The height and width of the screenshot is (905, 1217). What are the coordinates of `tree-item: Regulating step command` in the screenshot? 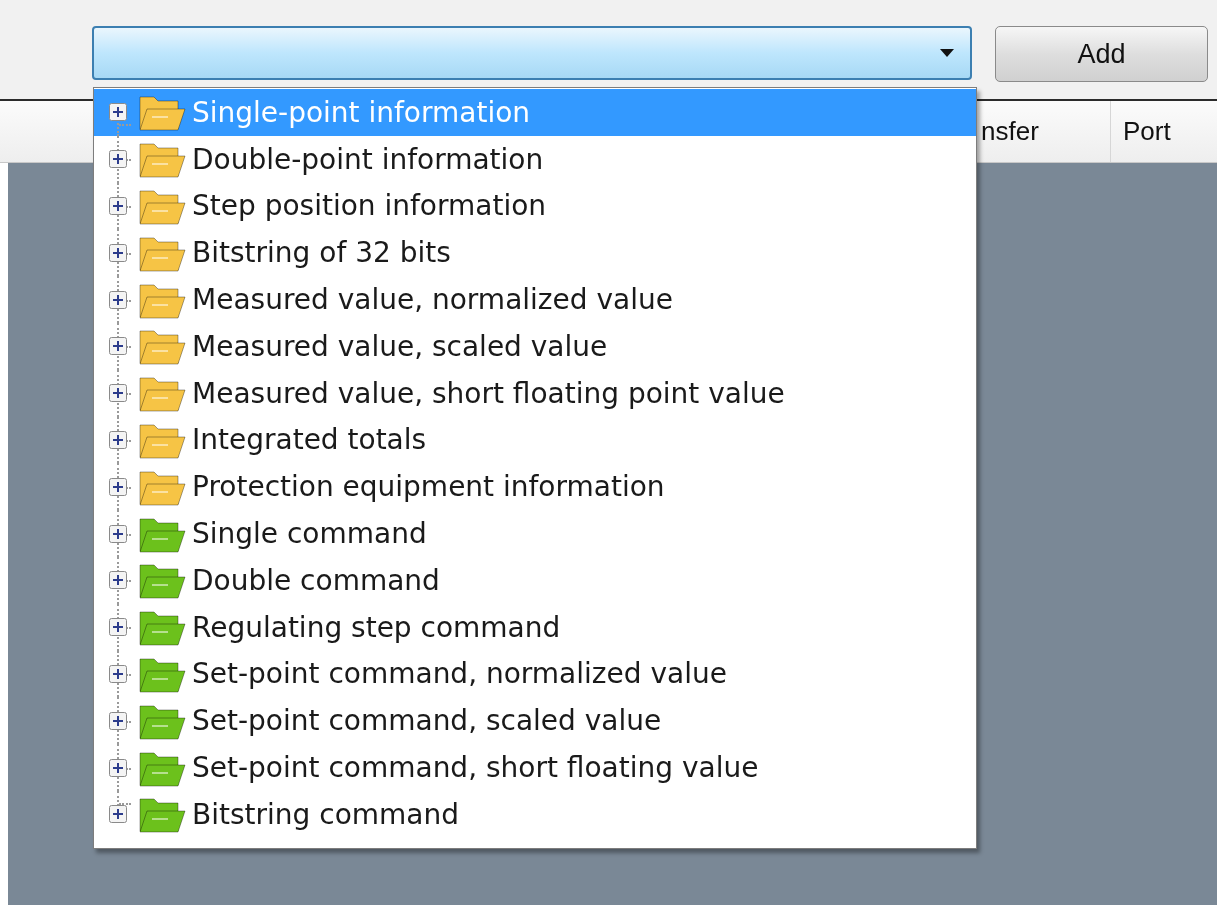 It's located at (535, 627).